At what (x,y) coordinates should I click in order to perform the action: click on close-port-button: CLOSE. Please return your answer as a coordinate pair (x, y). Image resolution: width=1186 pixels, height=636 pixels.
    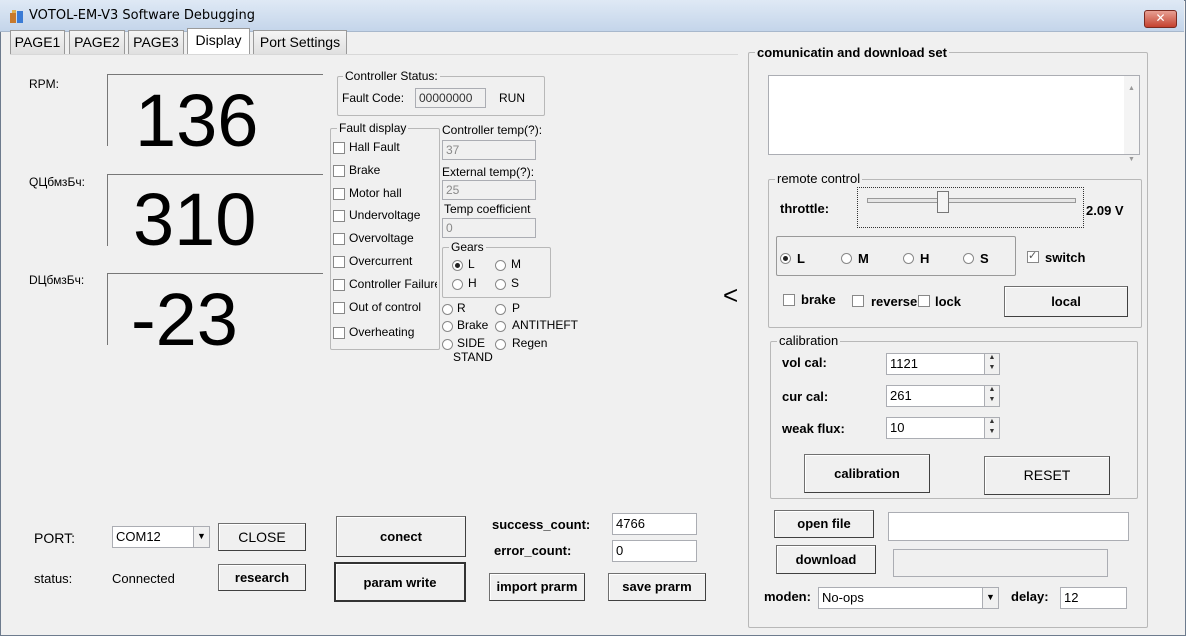
    Looking at the image, I should click on (262, 537).